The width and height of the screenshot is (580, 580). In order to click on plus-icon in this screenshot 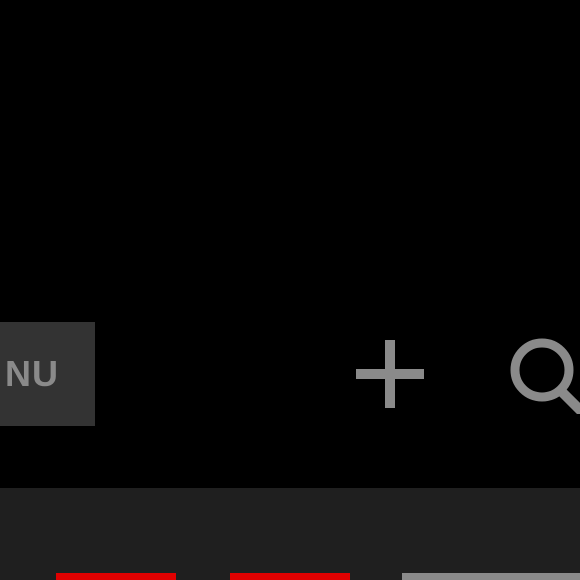, I will do `click(390, 374)`.